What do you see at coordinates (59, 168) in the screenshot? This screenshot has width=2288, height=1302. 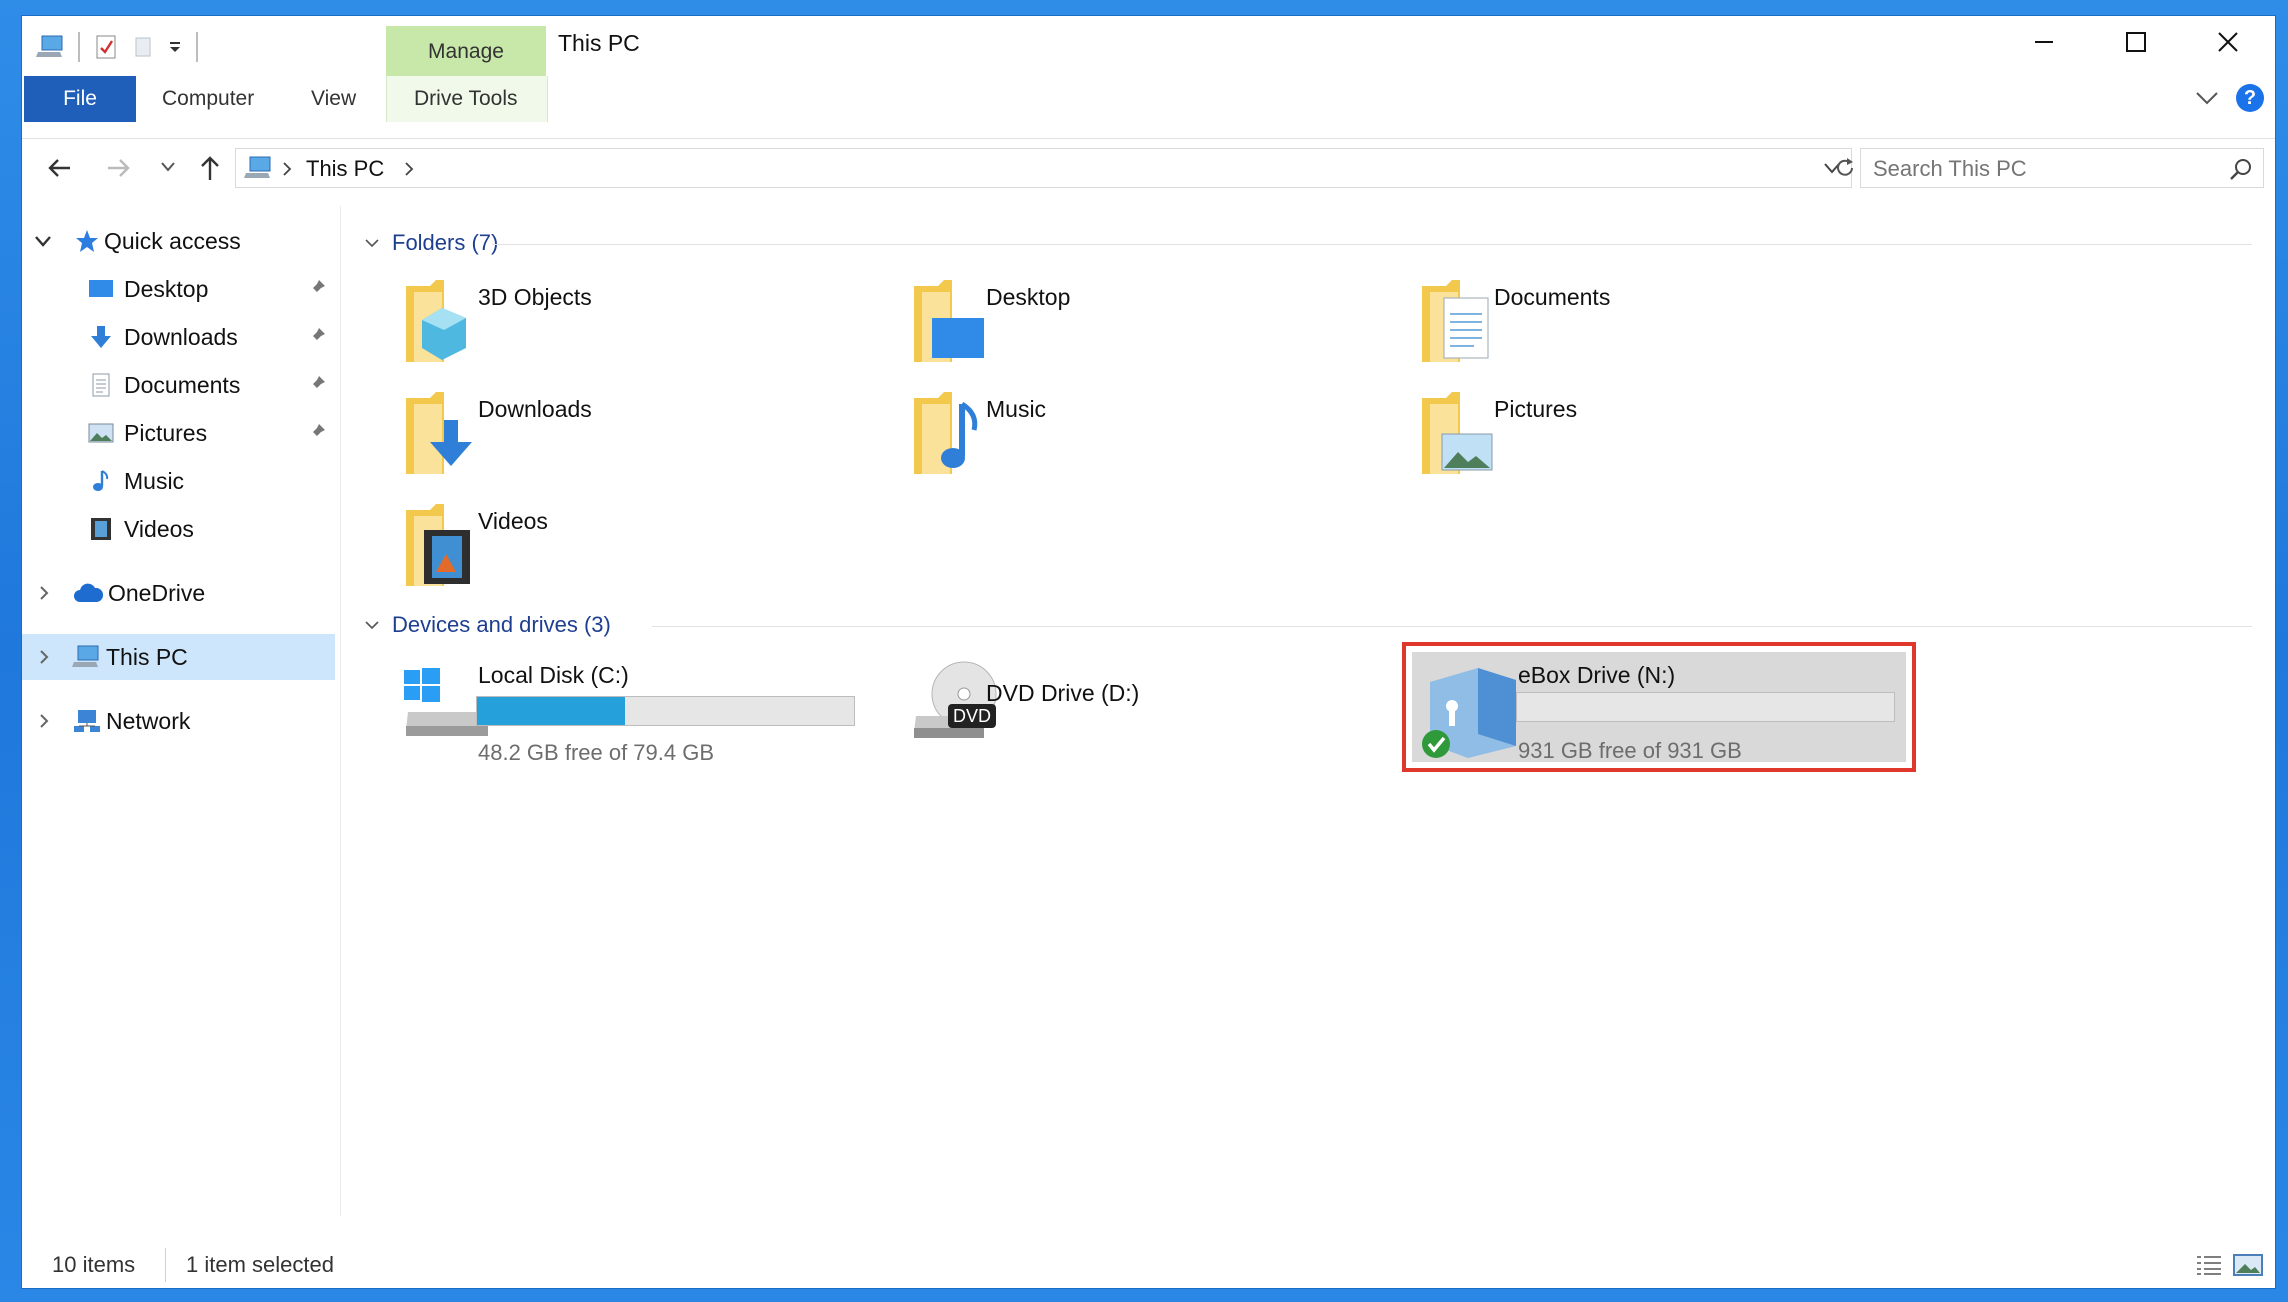 I see `back-arrow-icon` at bounding box center [59, 168].